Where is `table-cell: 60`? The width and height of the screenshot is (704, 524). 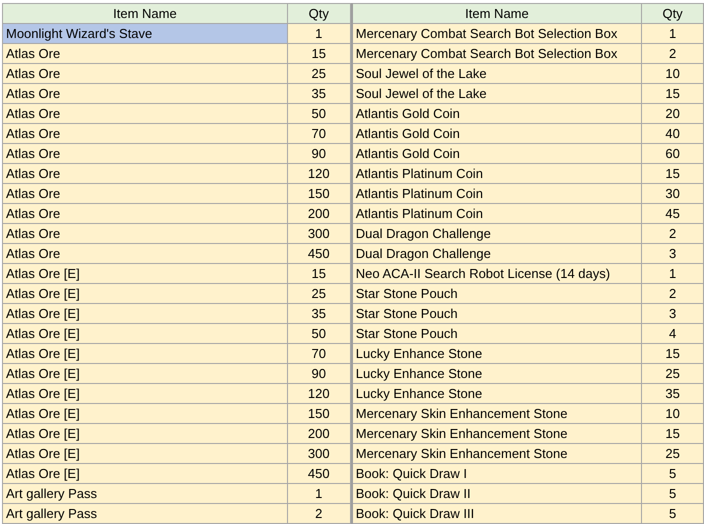 table-cell: 60 is located at coordinates (673, 154).